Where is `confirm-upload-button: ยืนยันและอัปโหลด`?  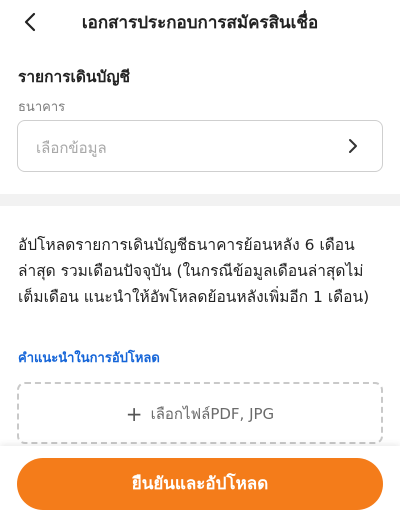
confirm-upload-button: ยืนยันและอัปโหลด is located at coordinates (200, 484).